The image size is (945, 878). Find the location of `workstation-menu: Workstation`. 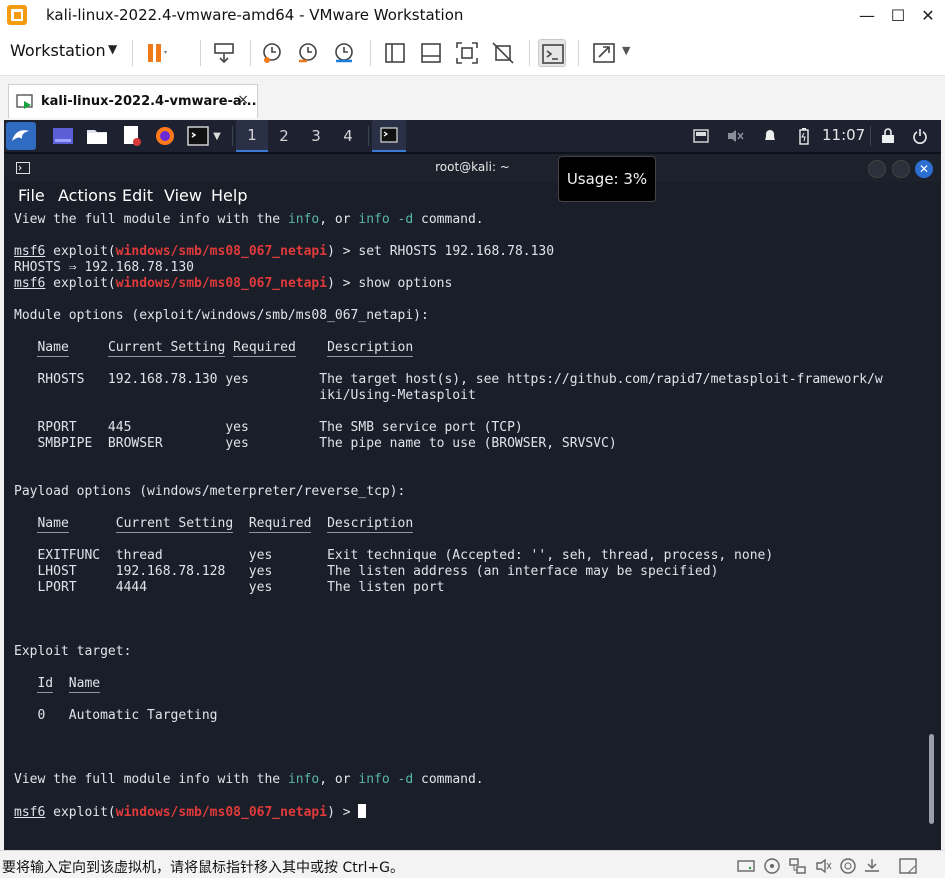

workstation-menu: Workstation is located at coordinates (58, 50).